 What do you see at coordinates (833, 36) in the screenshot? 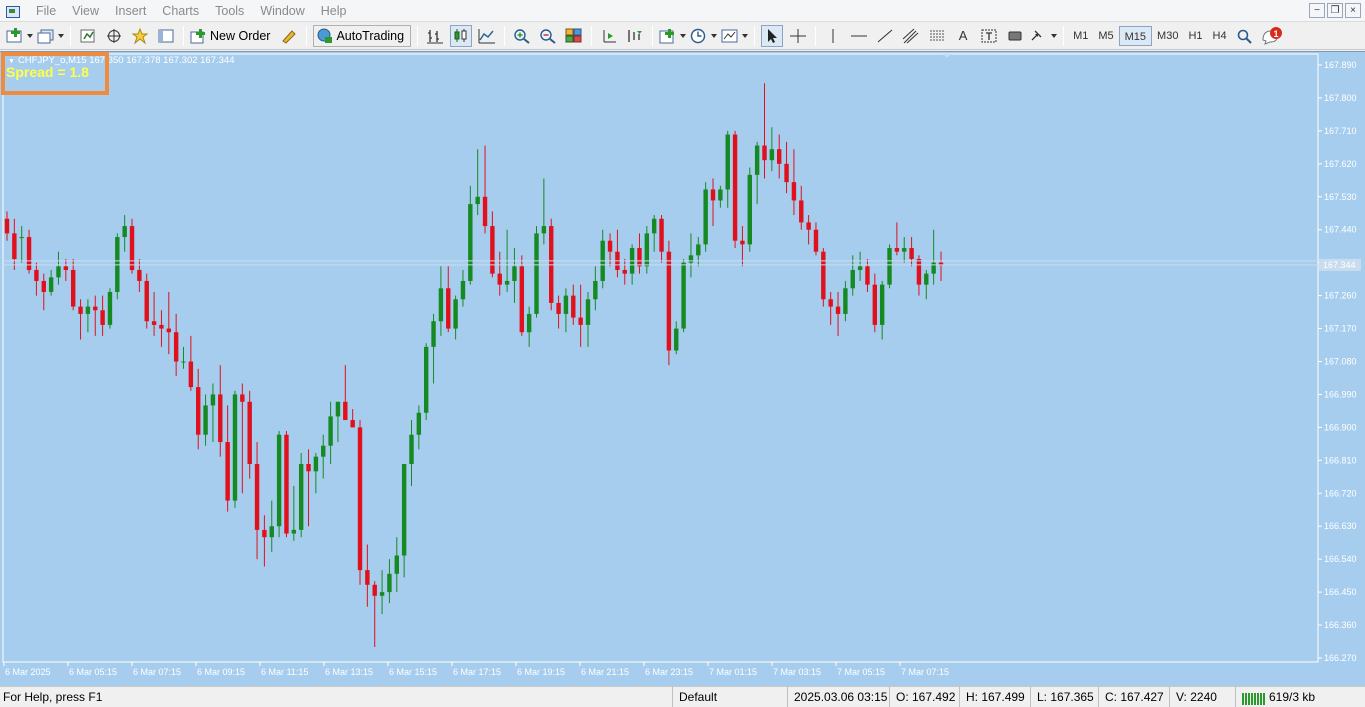
I see `vertical-line-icon` at bounding box center [833, 36].